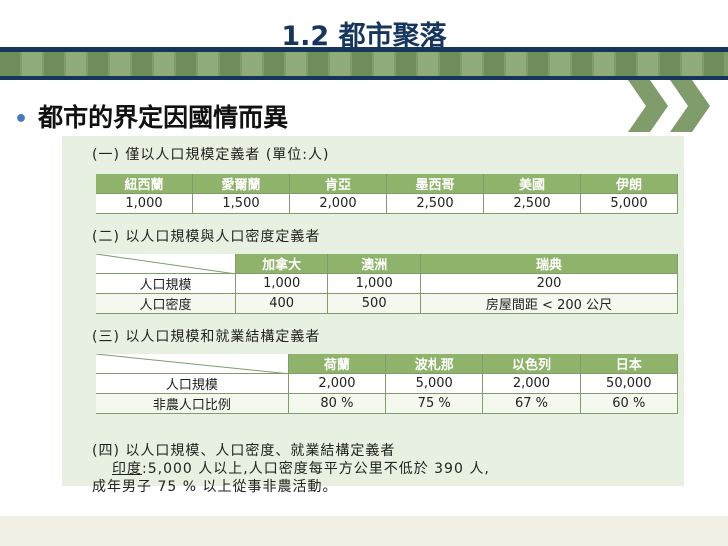 The height and width of the screenshot is (546, 728). I want to click on table-header-cell: 愛爾蘭, so click(241, 184).